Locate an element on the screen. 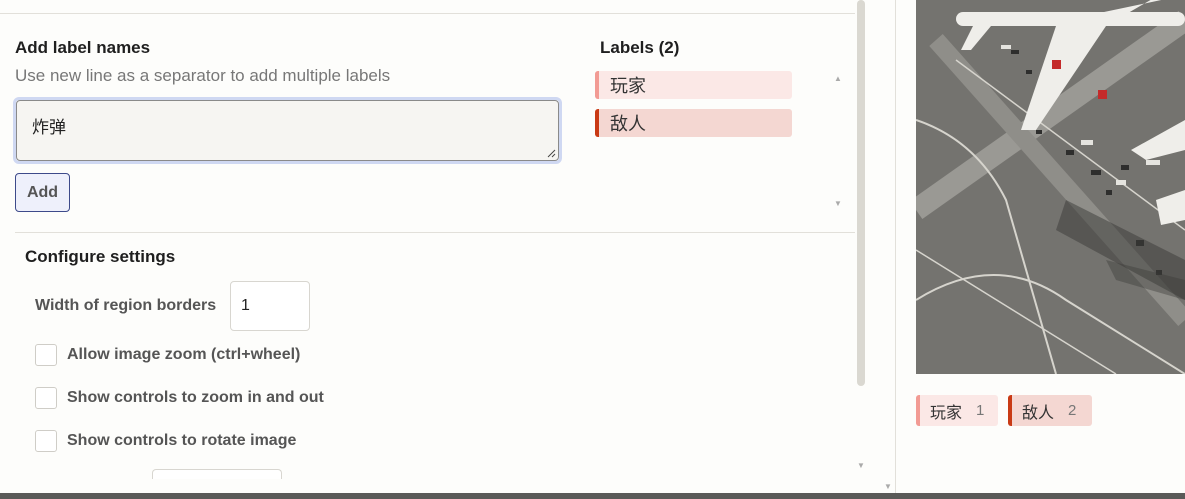 This screenshot has height=499, width=1185. legend-item-label: 玩家 is located at coordinates (946, 413).